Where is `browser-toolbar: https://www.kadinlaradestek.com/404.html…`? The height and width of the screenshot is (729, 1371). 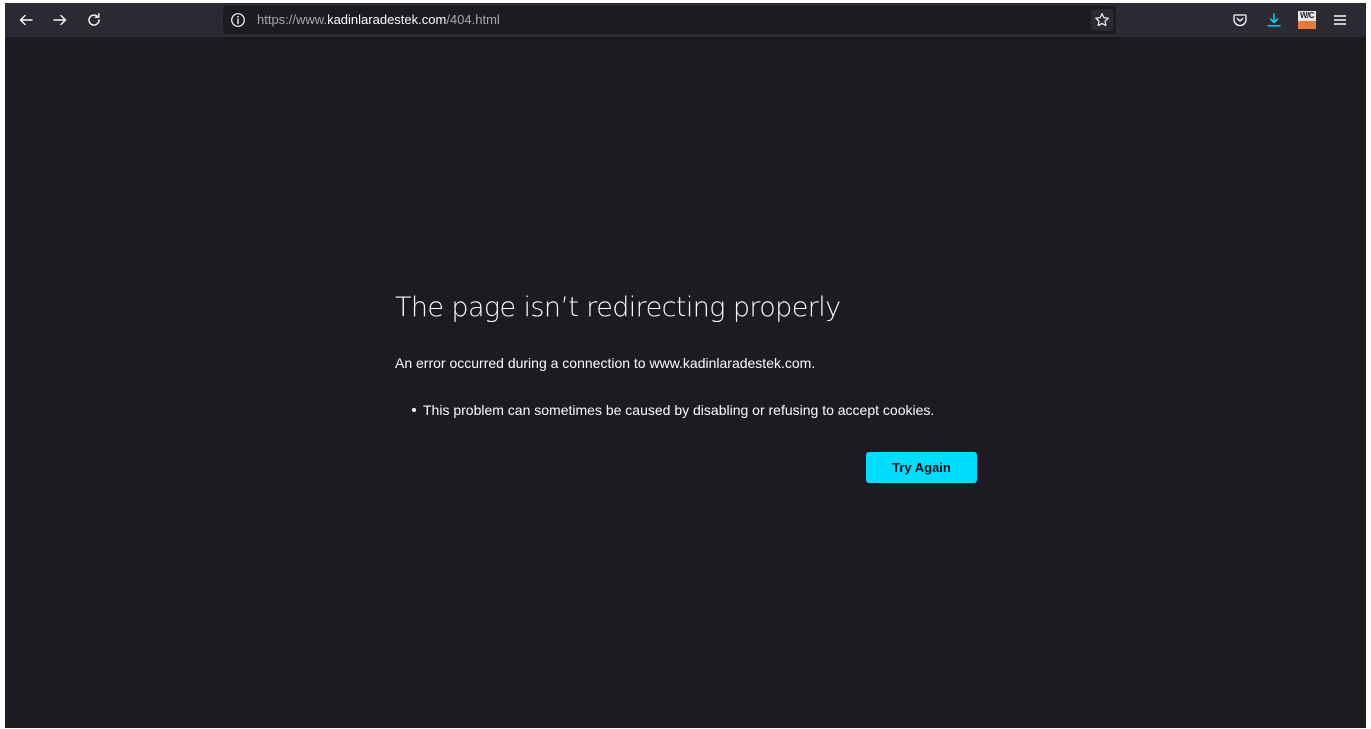
browser-toolbar: https://www.kadinlaradestek.com/404.html… is located at coordinates (685, 20).